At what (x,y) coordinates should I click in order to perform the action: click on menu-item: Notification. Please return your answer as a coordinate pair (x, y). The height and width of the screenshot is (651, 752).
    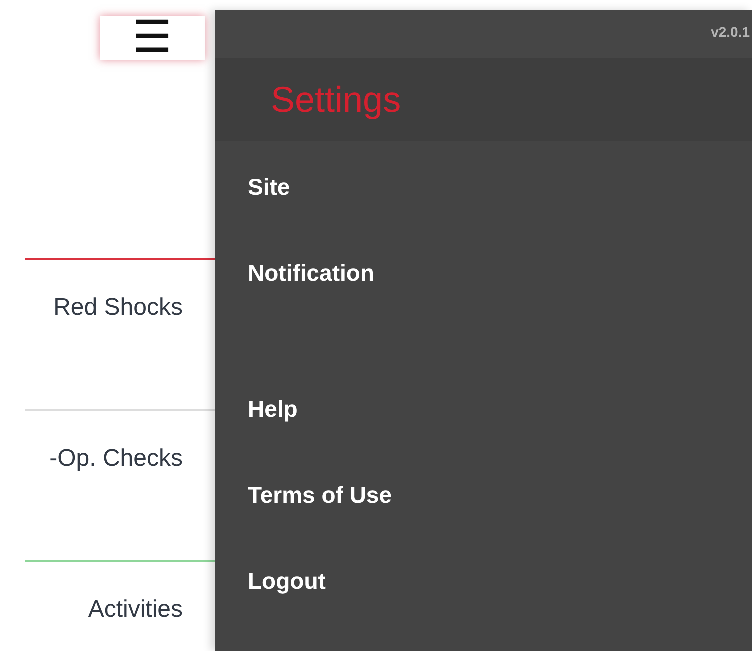
    Looking at the image, I should click on (311, 273).